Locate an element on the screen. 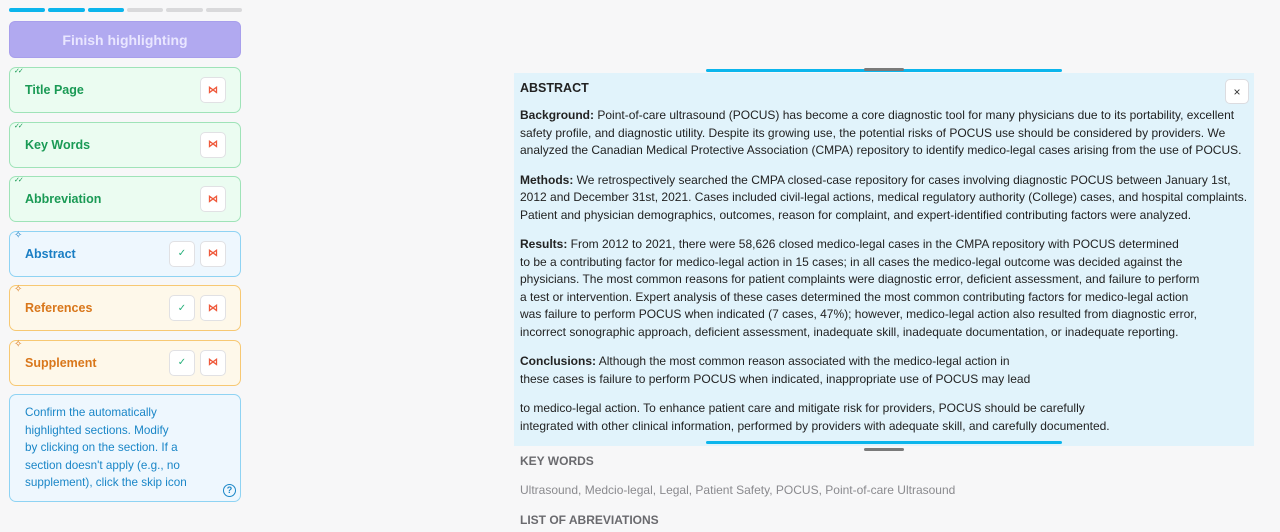 The image size is (1280, 532). paragraph-label: Results: is located at coordinates (544, 244).